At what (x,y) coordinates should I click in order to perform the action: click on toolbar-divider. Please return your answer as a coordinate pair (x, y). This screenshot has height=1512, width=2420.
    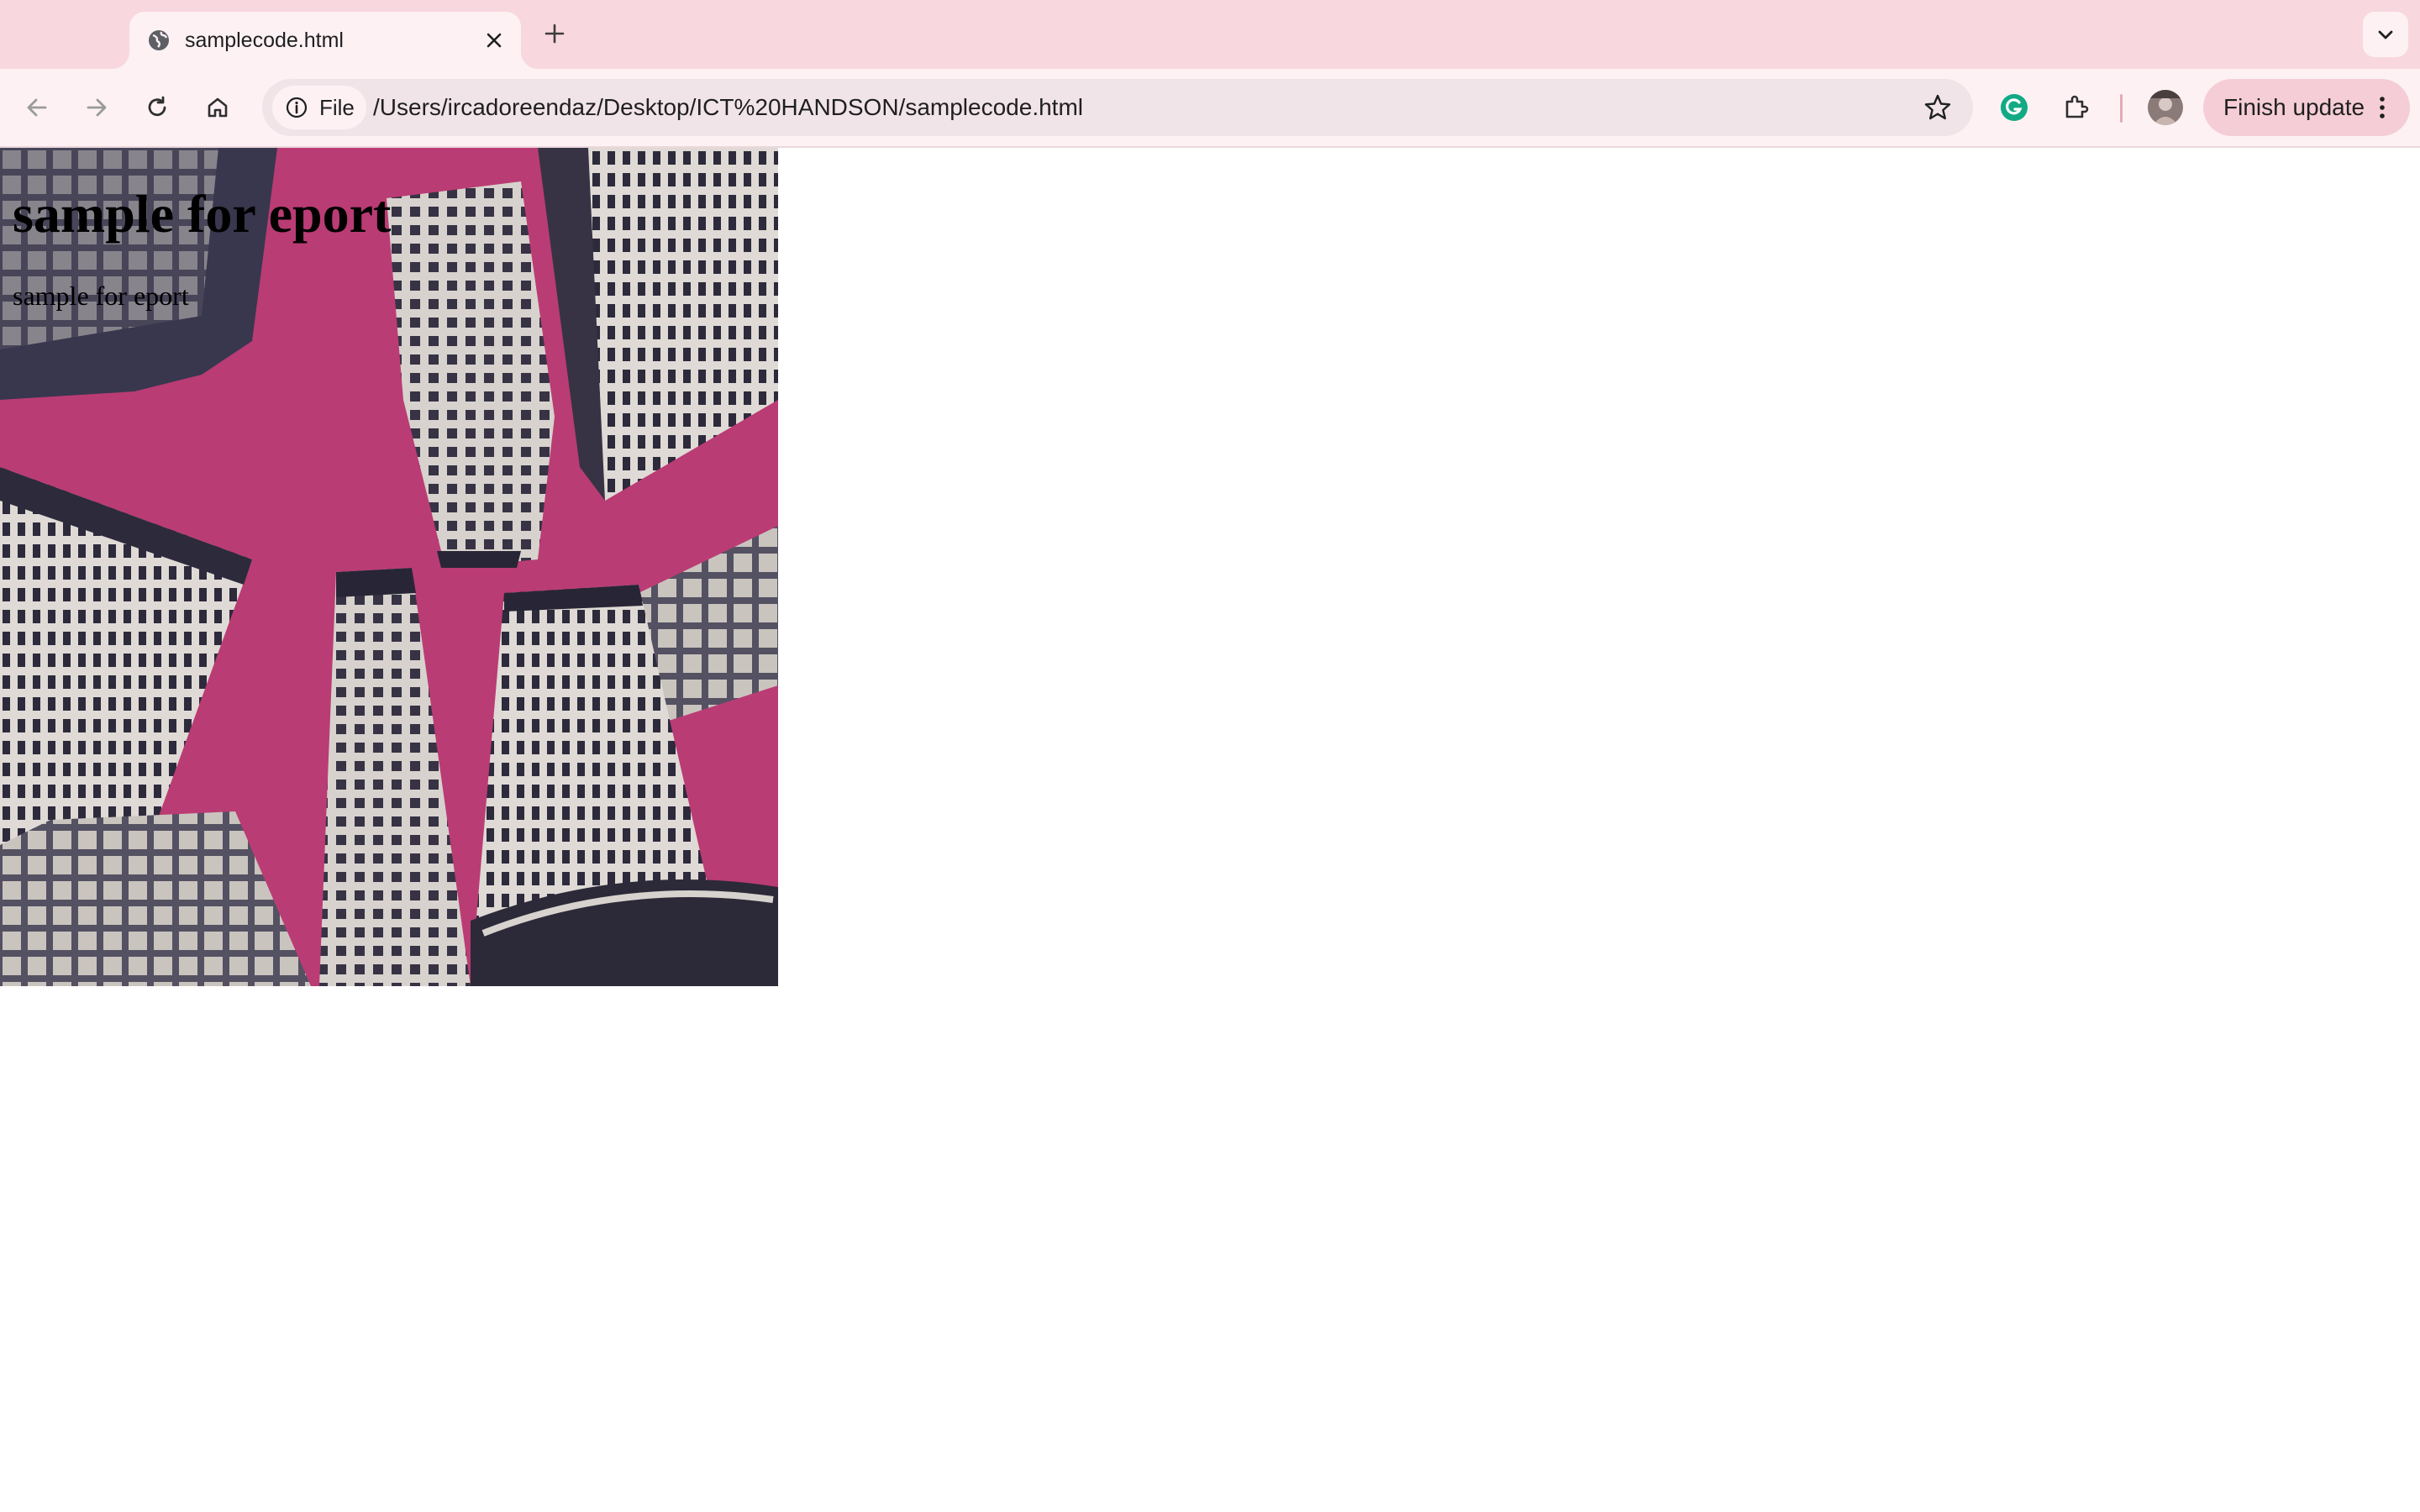
    Looking at the image, I should click on (2121, 108).